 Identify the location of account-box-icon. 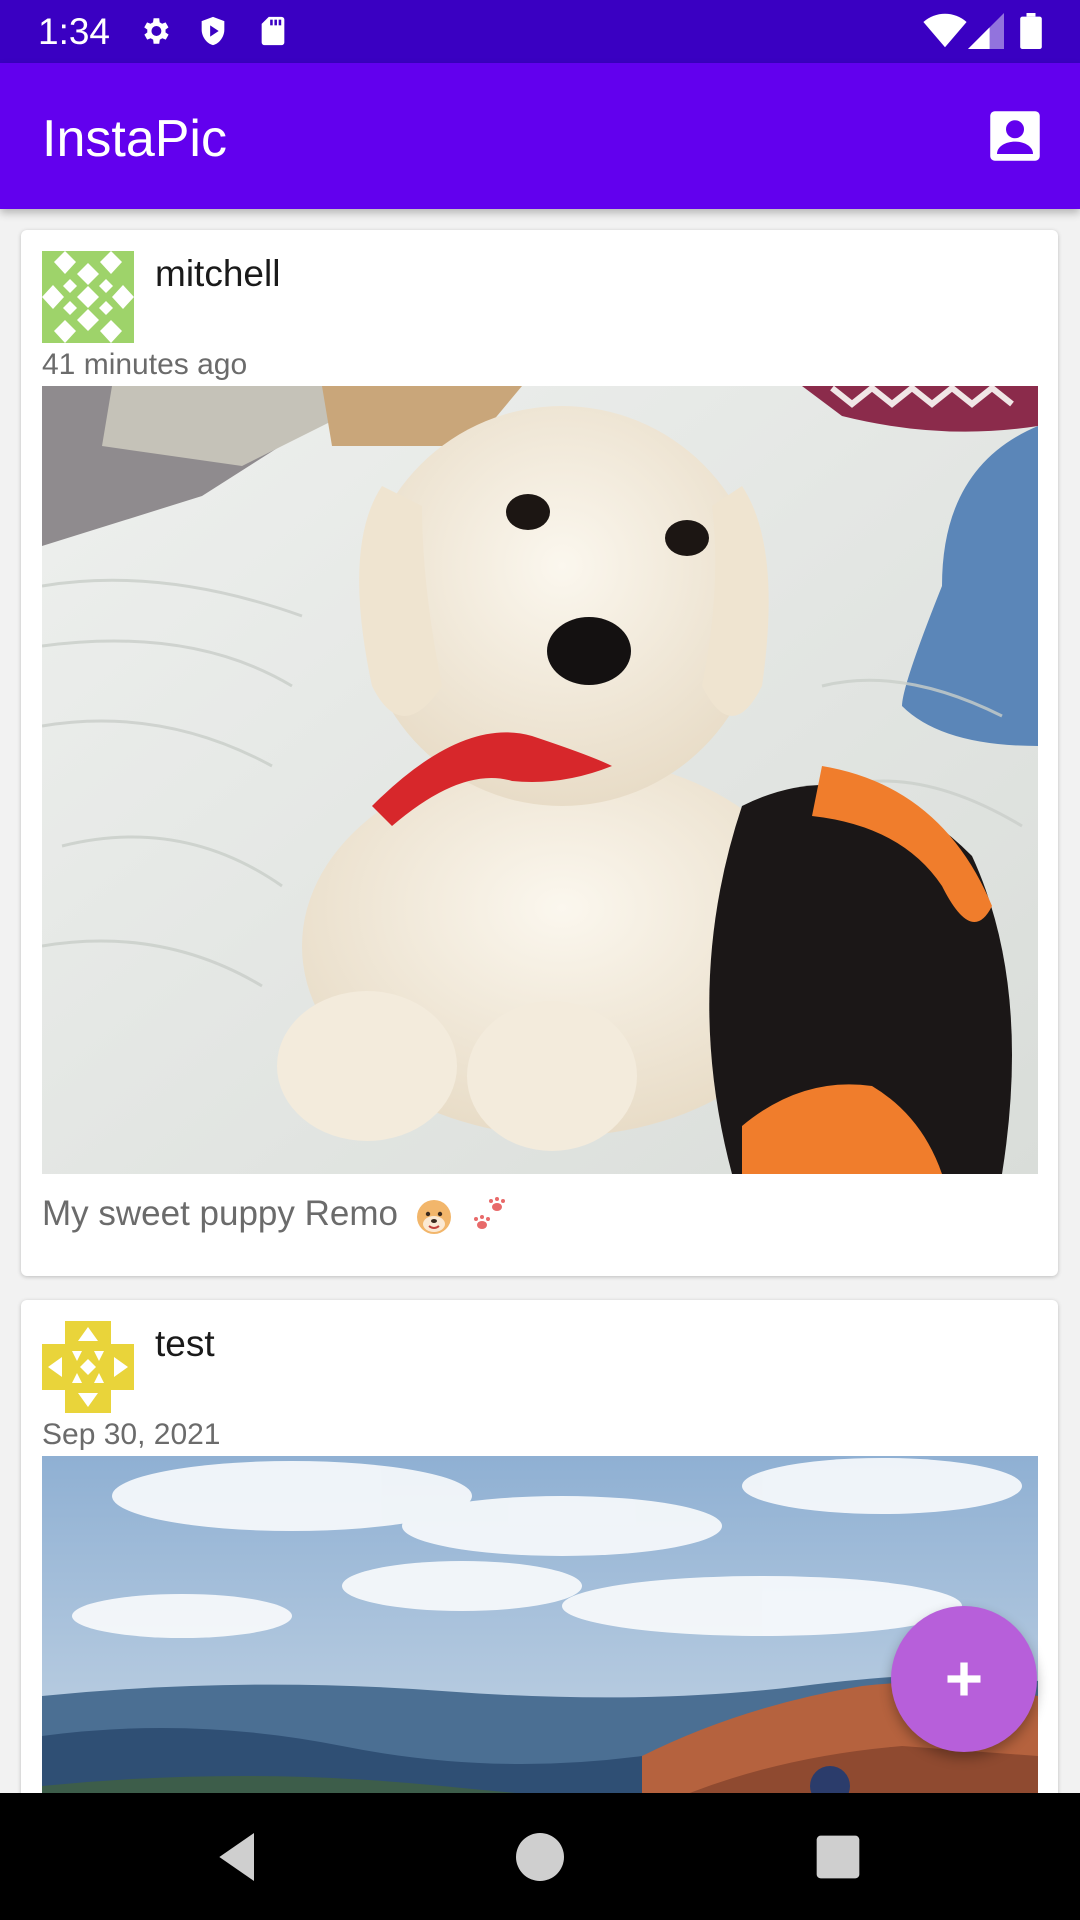
(1015, 136).